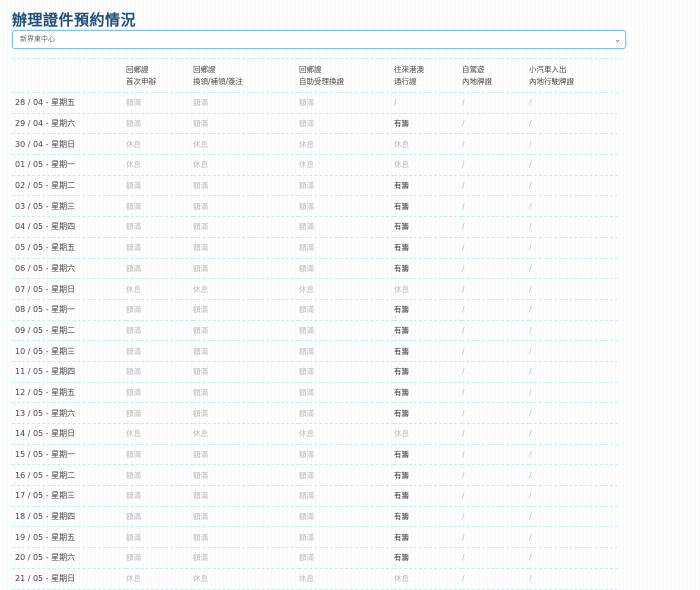 This screenshot has width=700, height=590. What do you see at coordinates (69, 227) in the screenshot?
I see `date-cell: 04 / 05 - 星期四` at bounding box center [69, 227].